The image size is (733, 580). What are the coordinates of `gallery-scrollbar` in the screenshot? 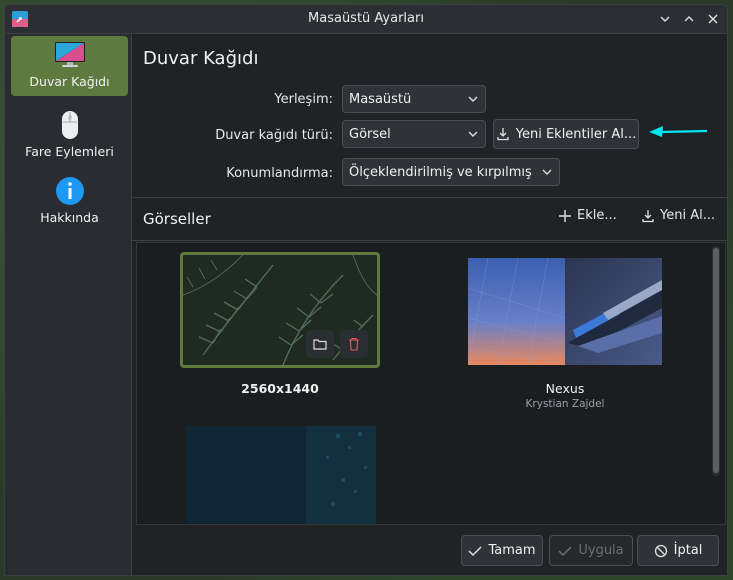 It's located at (716, 361).